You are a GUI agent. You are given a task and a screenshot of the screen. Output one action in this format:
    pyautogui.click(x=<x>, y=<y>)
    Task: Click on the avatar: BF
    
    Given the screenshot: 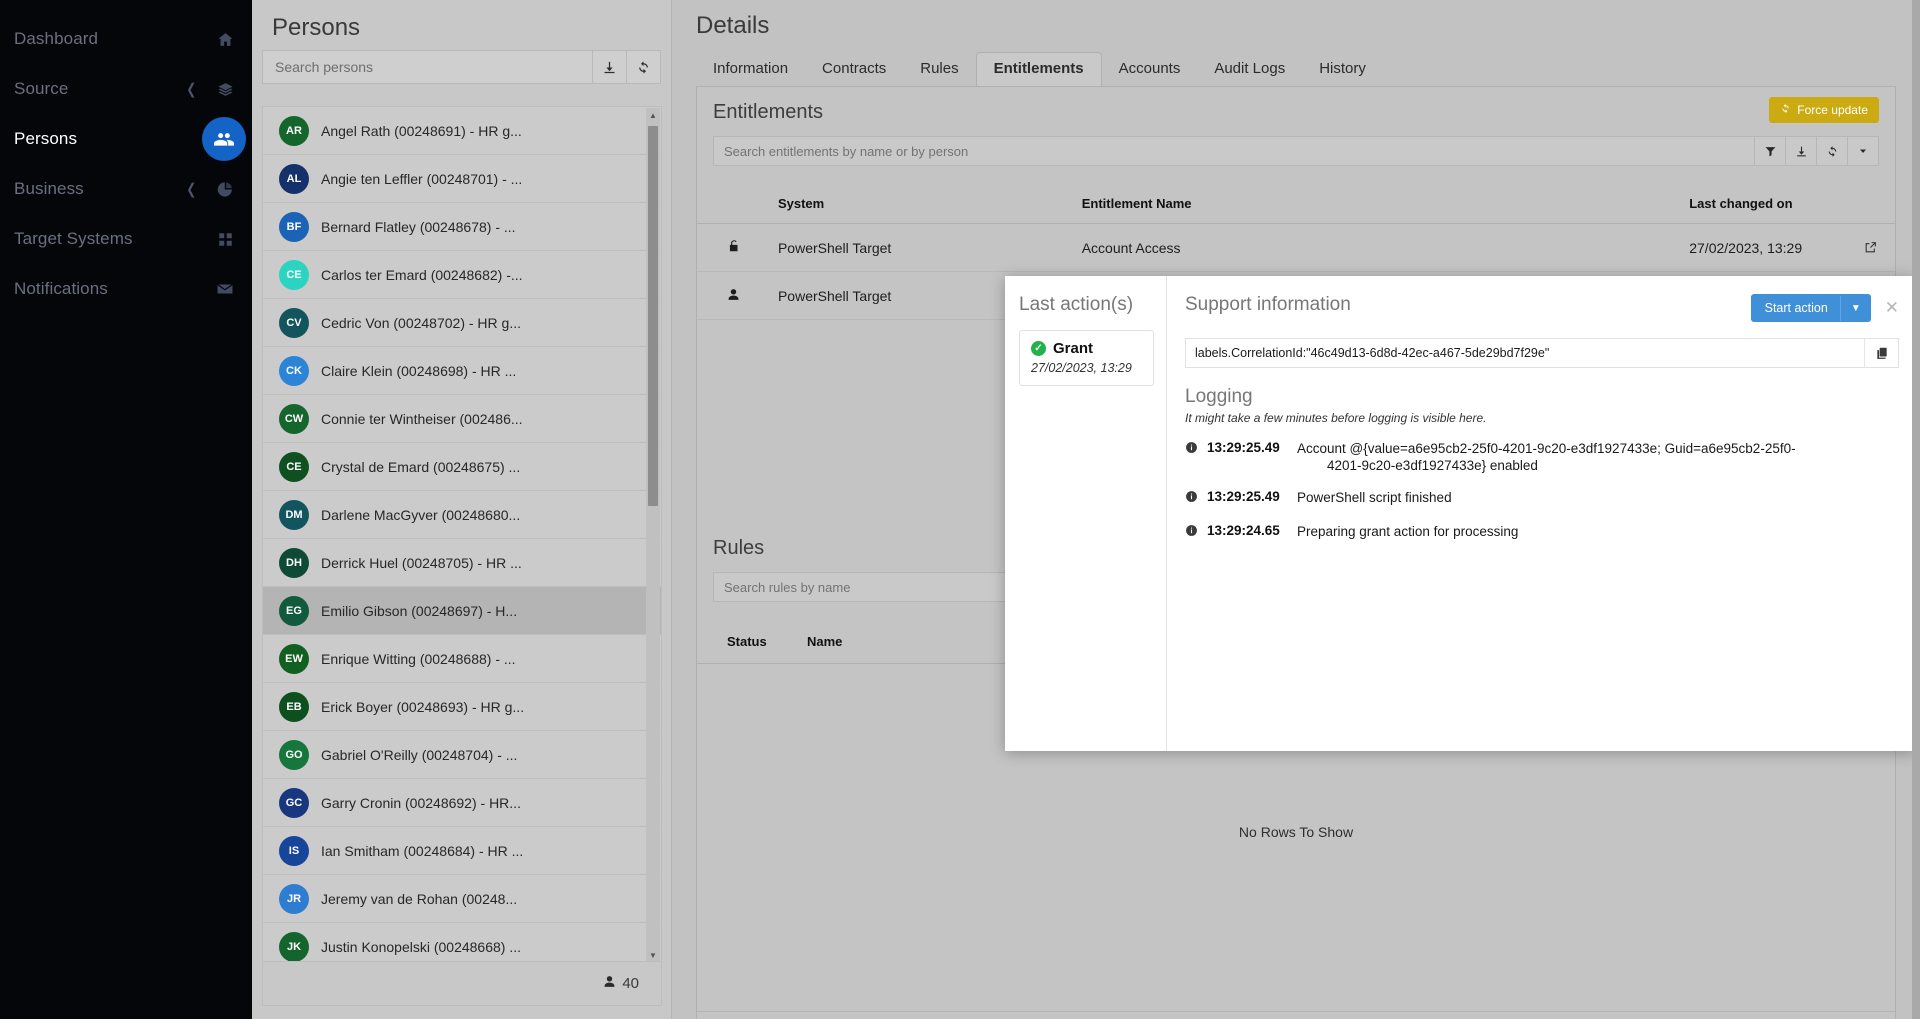 What is the action you would take?
    pyautogui.click(x=294, y=226)
    